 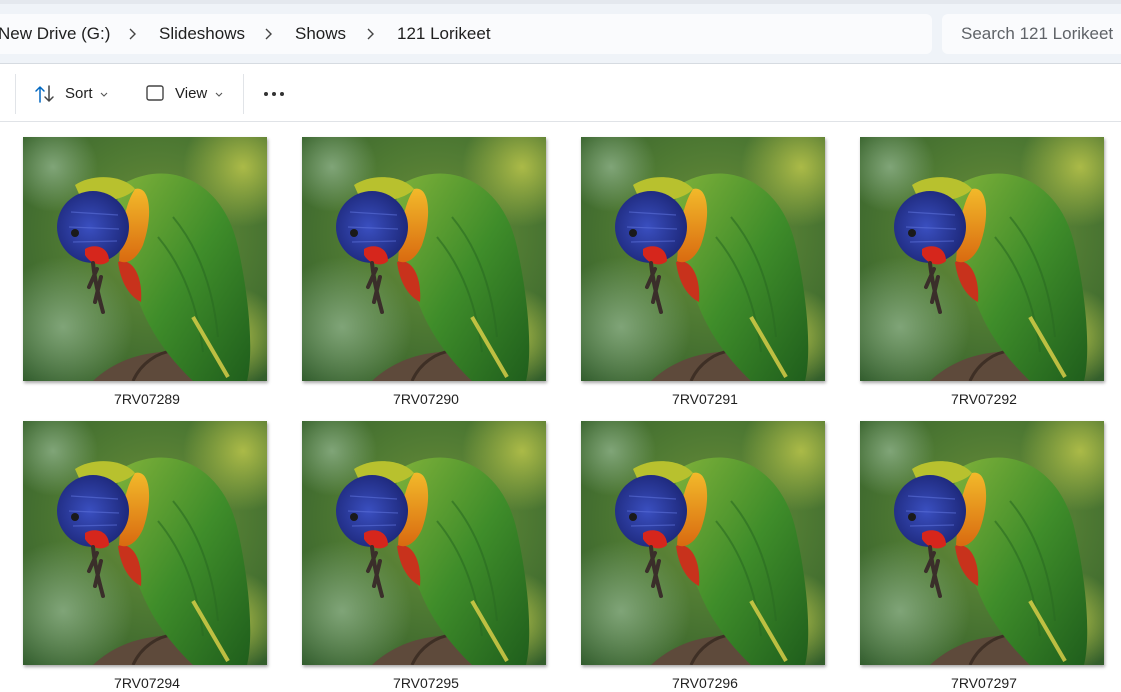 I want to click on file-name: 7RV07297, so click(x=984, y=683).